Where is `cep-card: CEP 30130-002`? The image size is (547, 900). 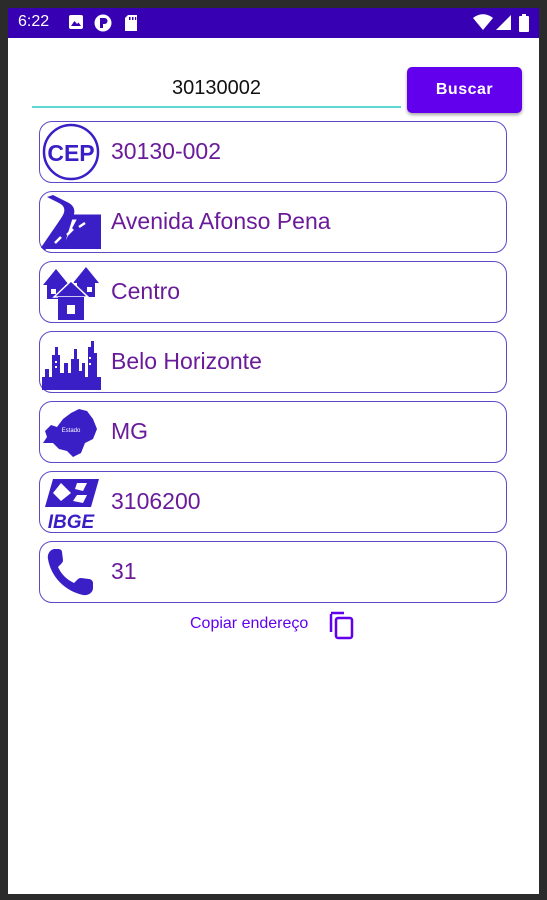
cep-card: CEP 30130-002 is located at coordinates (273, 152).